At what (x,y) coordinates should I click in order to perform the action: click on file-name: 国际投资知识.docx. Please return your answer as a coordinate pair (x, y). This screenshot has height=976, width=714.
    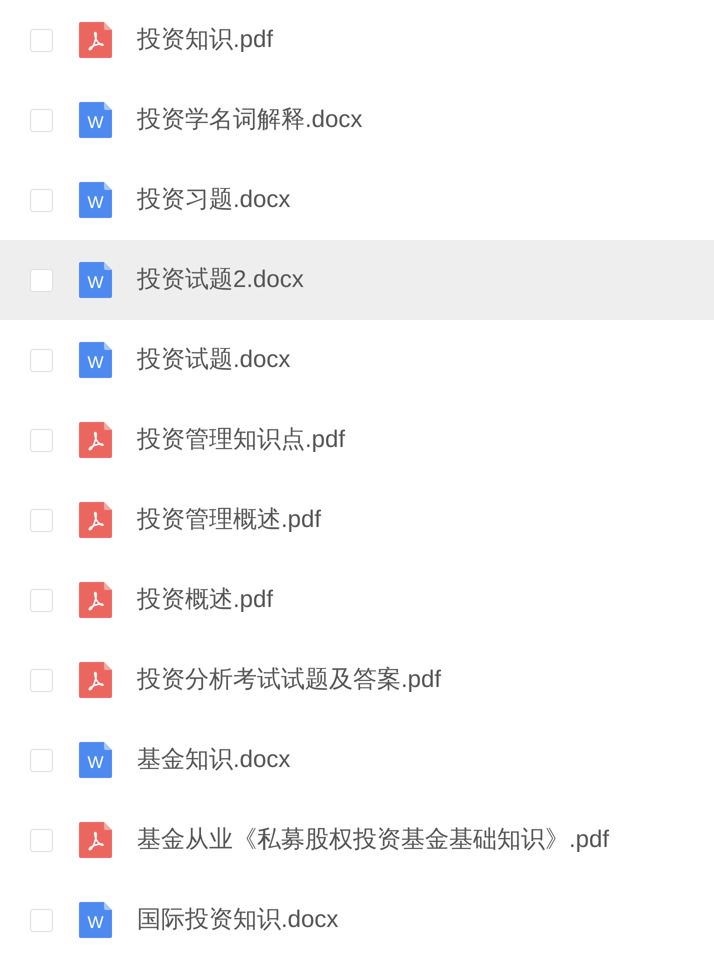
    Looking at the image, I should click on (237, 920).